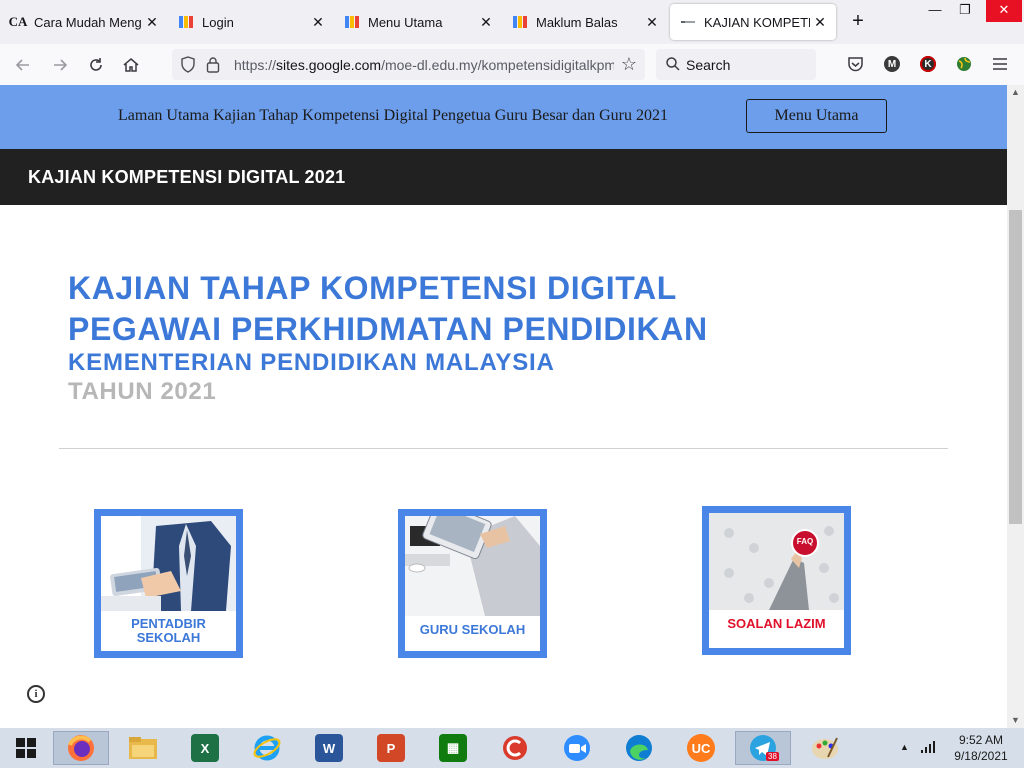 The height and width of the screenshot is (768, 1024). I want to click on taskbar-powerpoint: P, so click(391, 748).